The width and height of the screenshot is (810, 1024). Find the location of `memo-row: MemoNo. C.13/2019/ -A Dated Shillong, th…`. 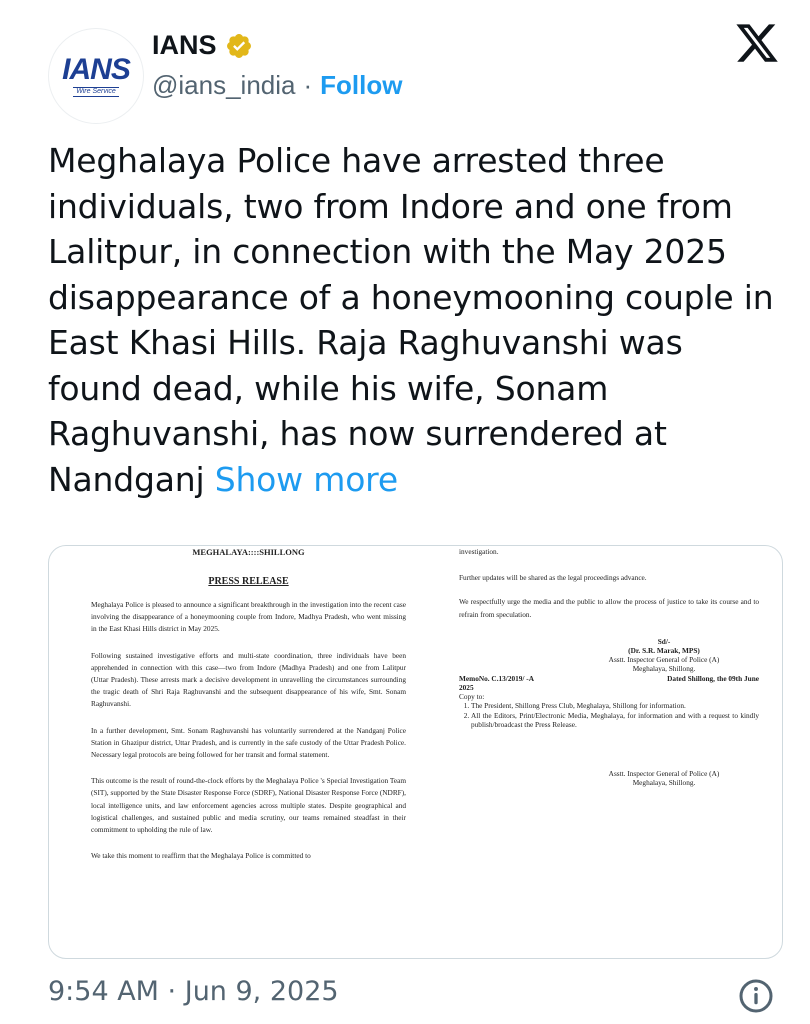

memo-row: MemoNo. C.13/2019/ -A Dated Shillong, th… is located at coordinates (609, 678).